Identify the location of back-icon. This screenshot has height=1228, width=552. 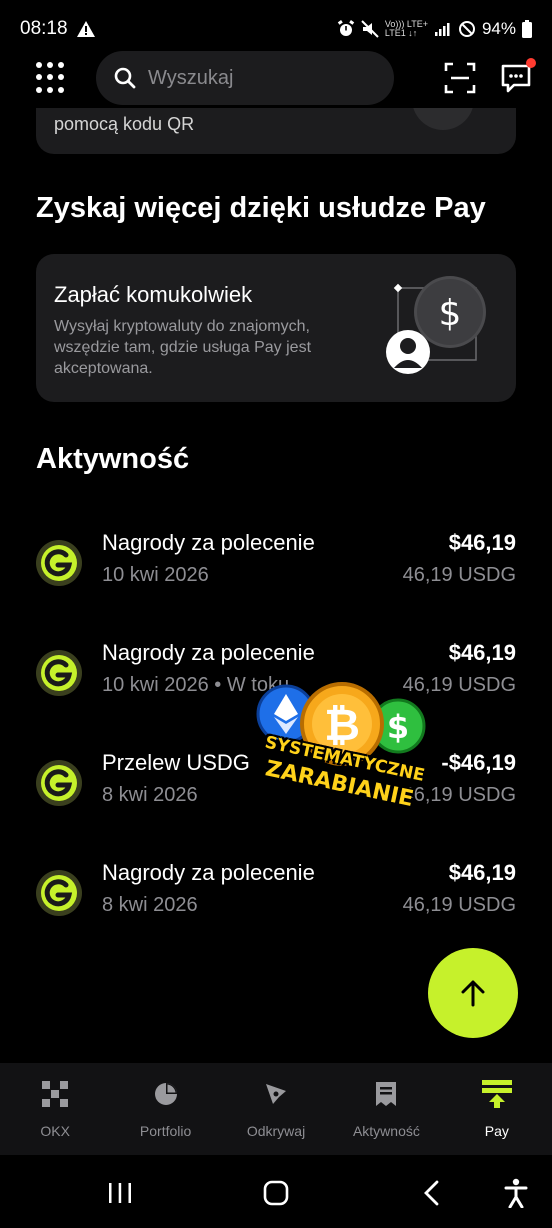
(431, 1193).